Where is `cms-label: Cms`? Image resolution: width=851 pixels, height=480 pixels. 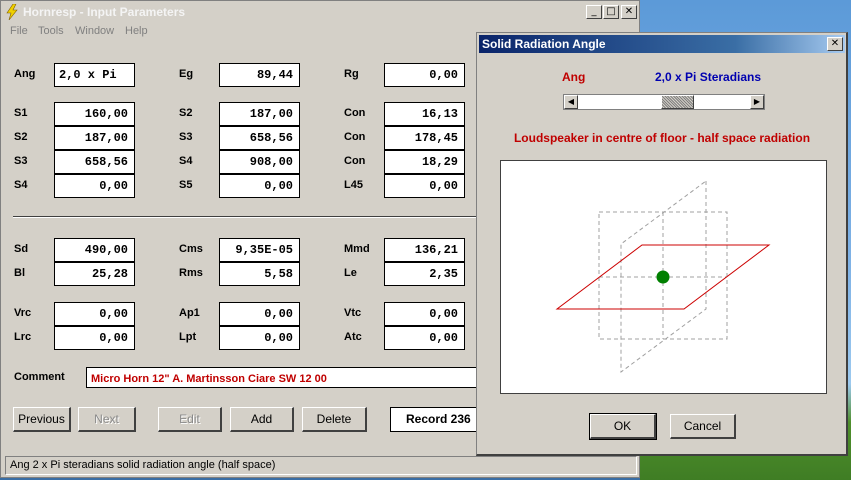 cms-label: Cms is located at coordinates (191, 249).